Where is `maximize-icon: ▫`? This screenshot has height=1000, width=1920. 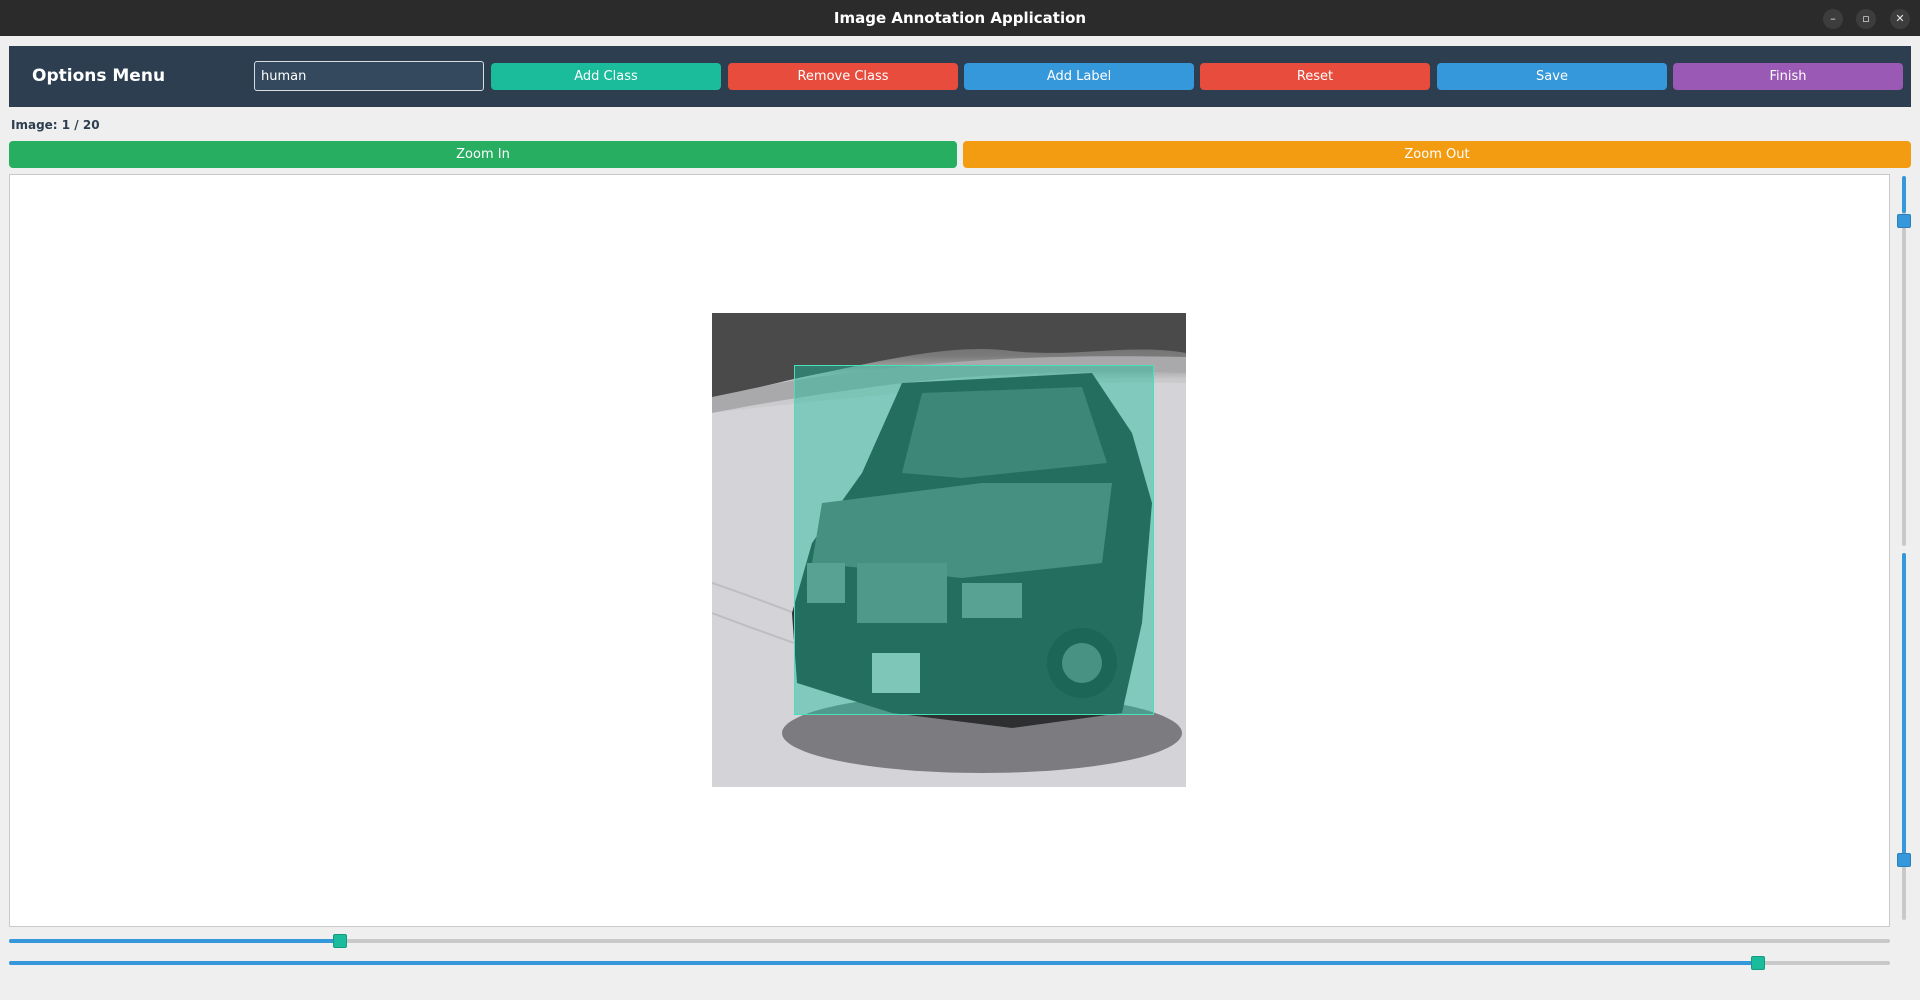
maximize-icon: ▫ is located at coordinates (1866, 19).